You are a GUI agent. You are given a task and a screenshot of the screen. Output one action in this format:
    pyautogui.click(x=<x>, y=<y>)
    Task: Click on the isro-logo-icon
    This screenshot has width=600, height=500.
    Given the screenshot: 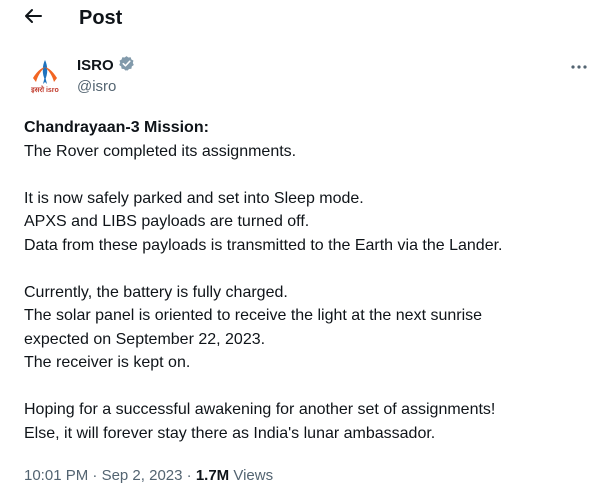 What is the action you would take?
    pyautogui.click(x=45, y=72)
    